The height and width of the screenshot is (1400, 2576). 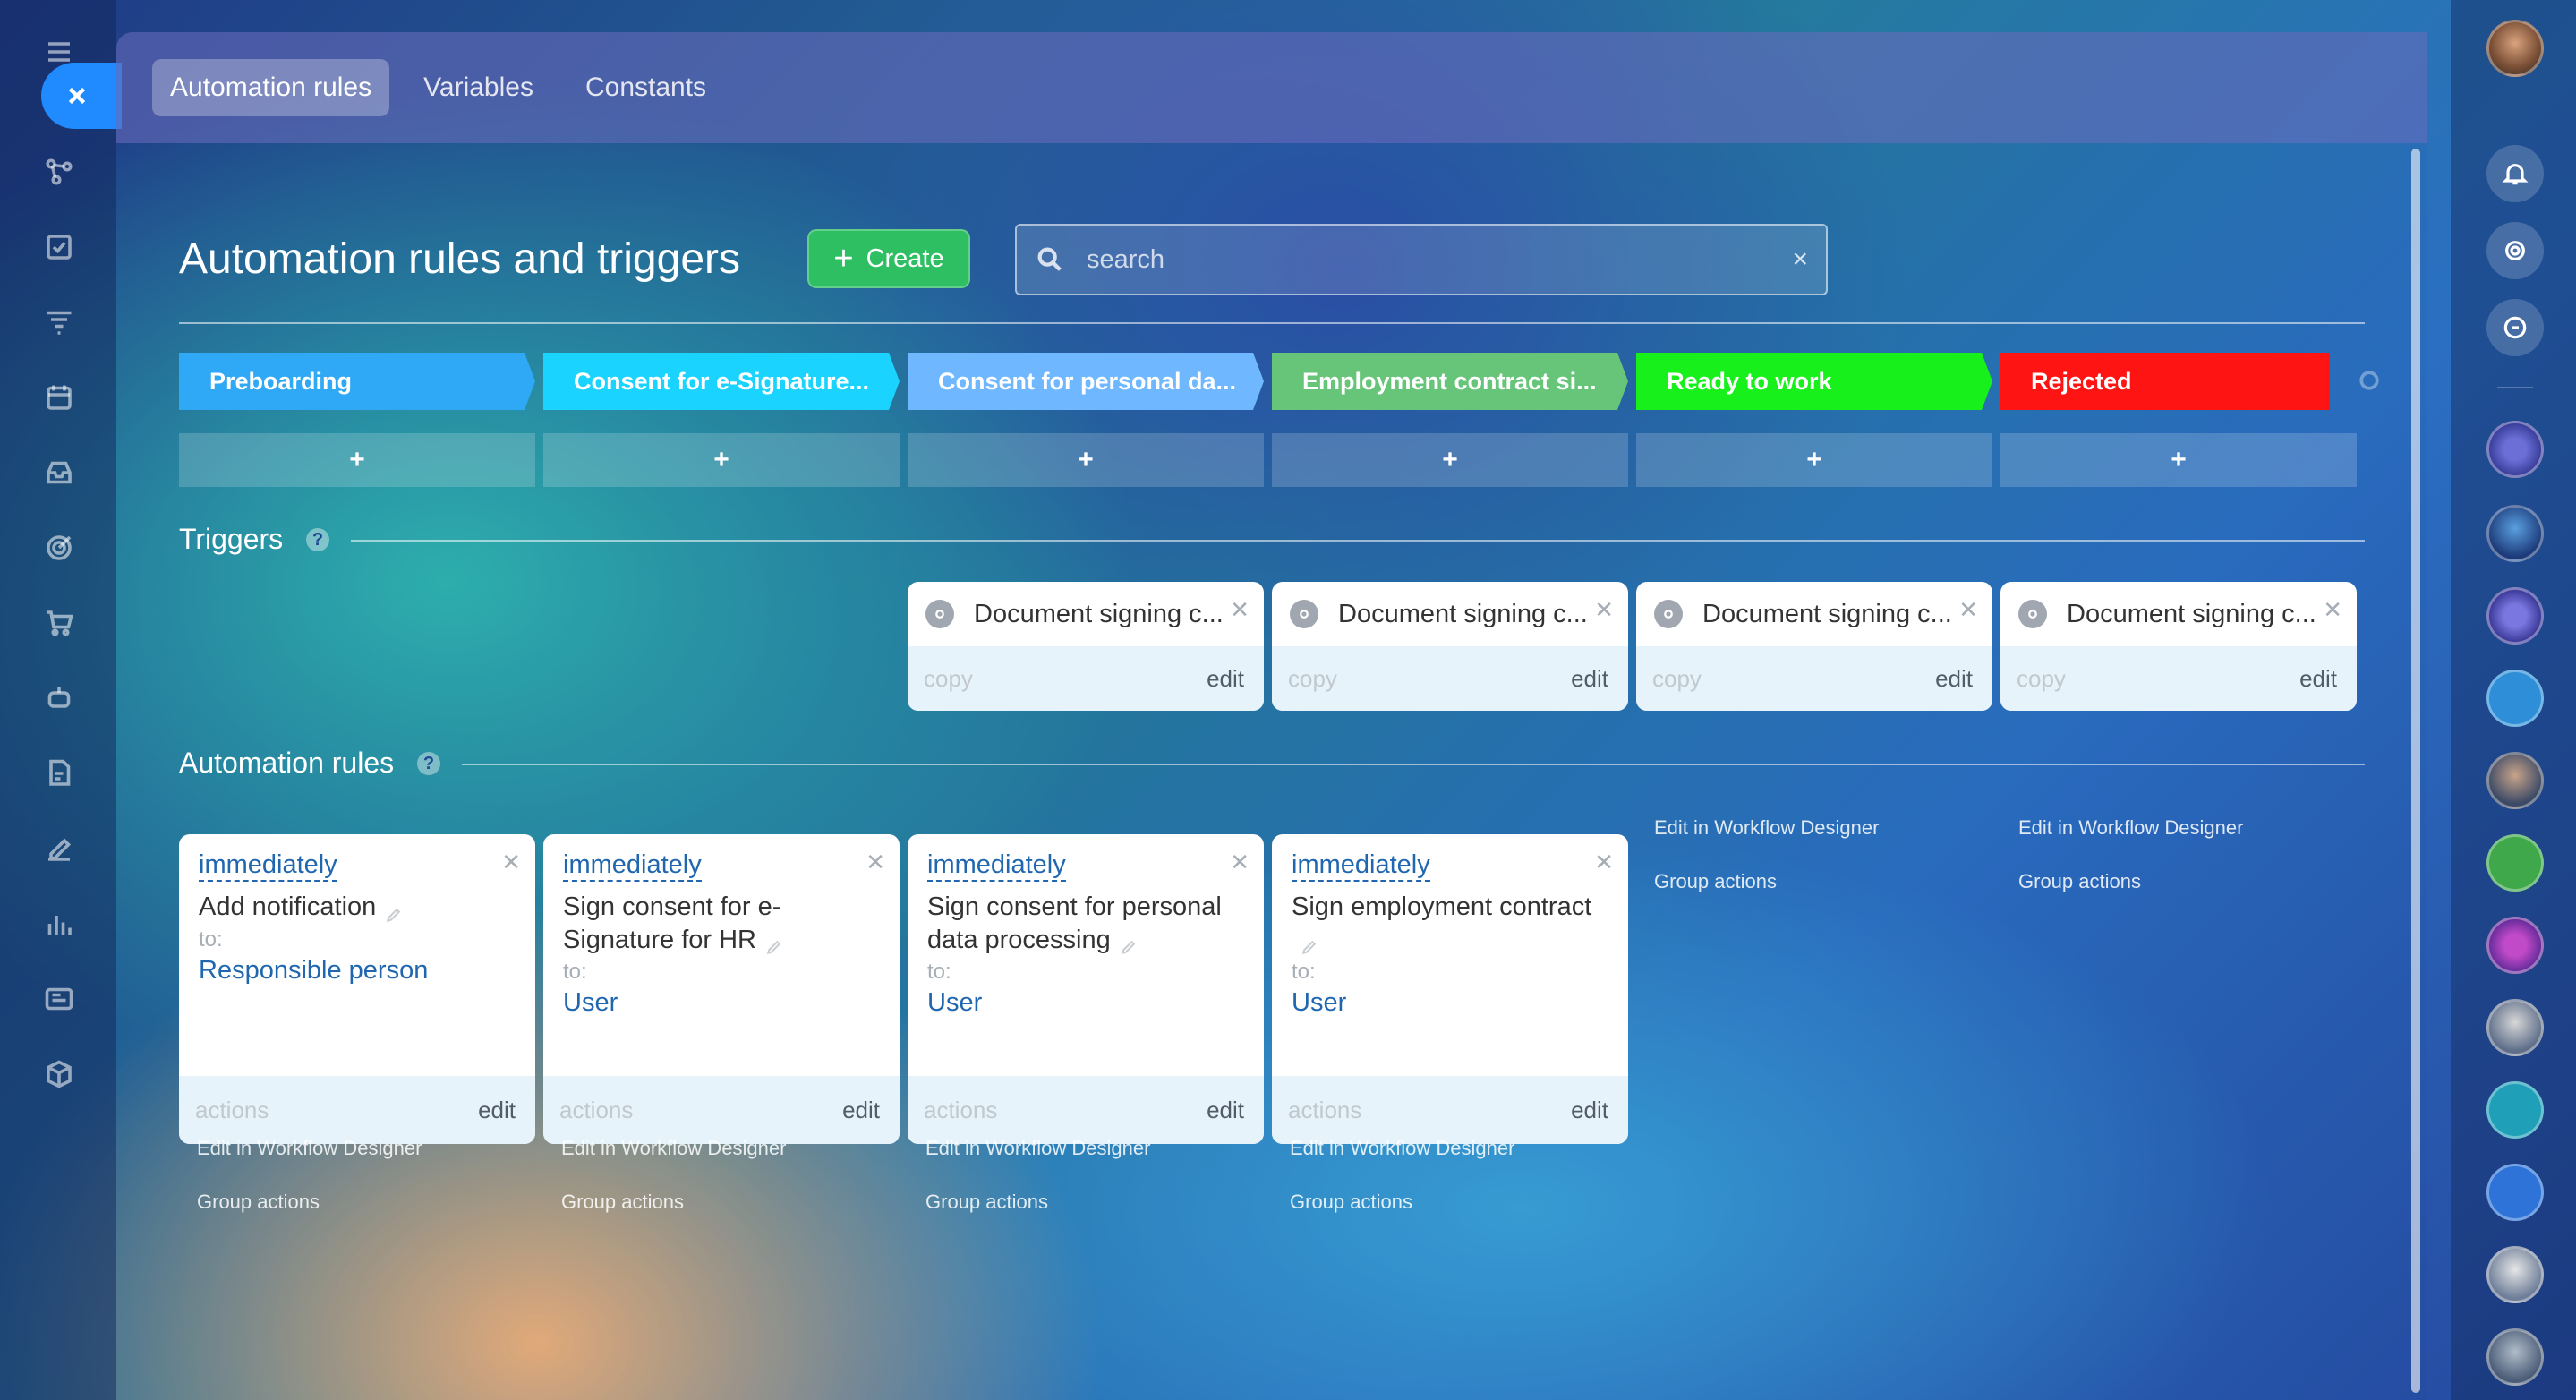 I want to click on stage-header: Preboarding, so click(x=357, y=382).